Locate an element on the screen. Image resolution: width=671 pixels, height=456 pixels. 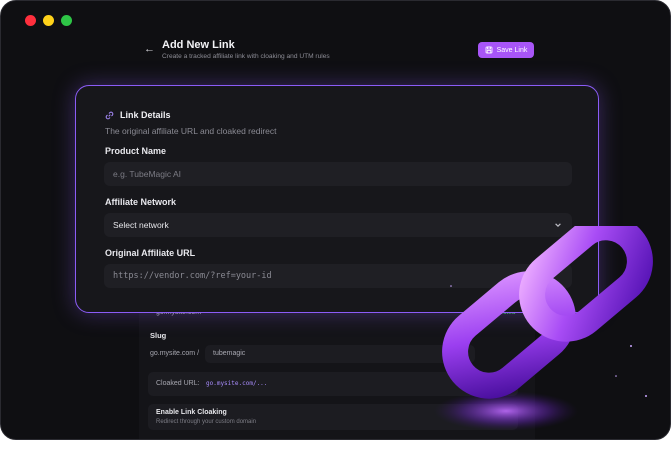
cloaked-url-label: Cloaked URL: is located at coordinates (178, 383).